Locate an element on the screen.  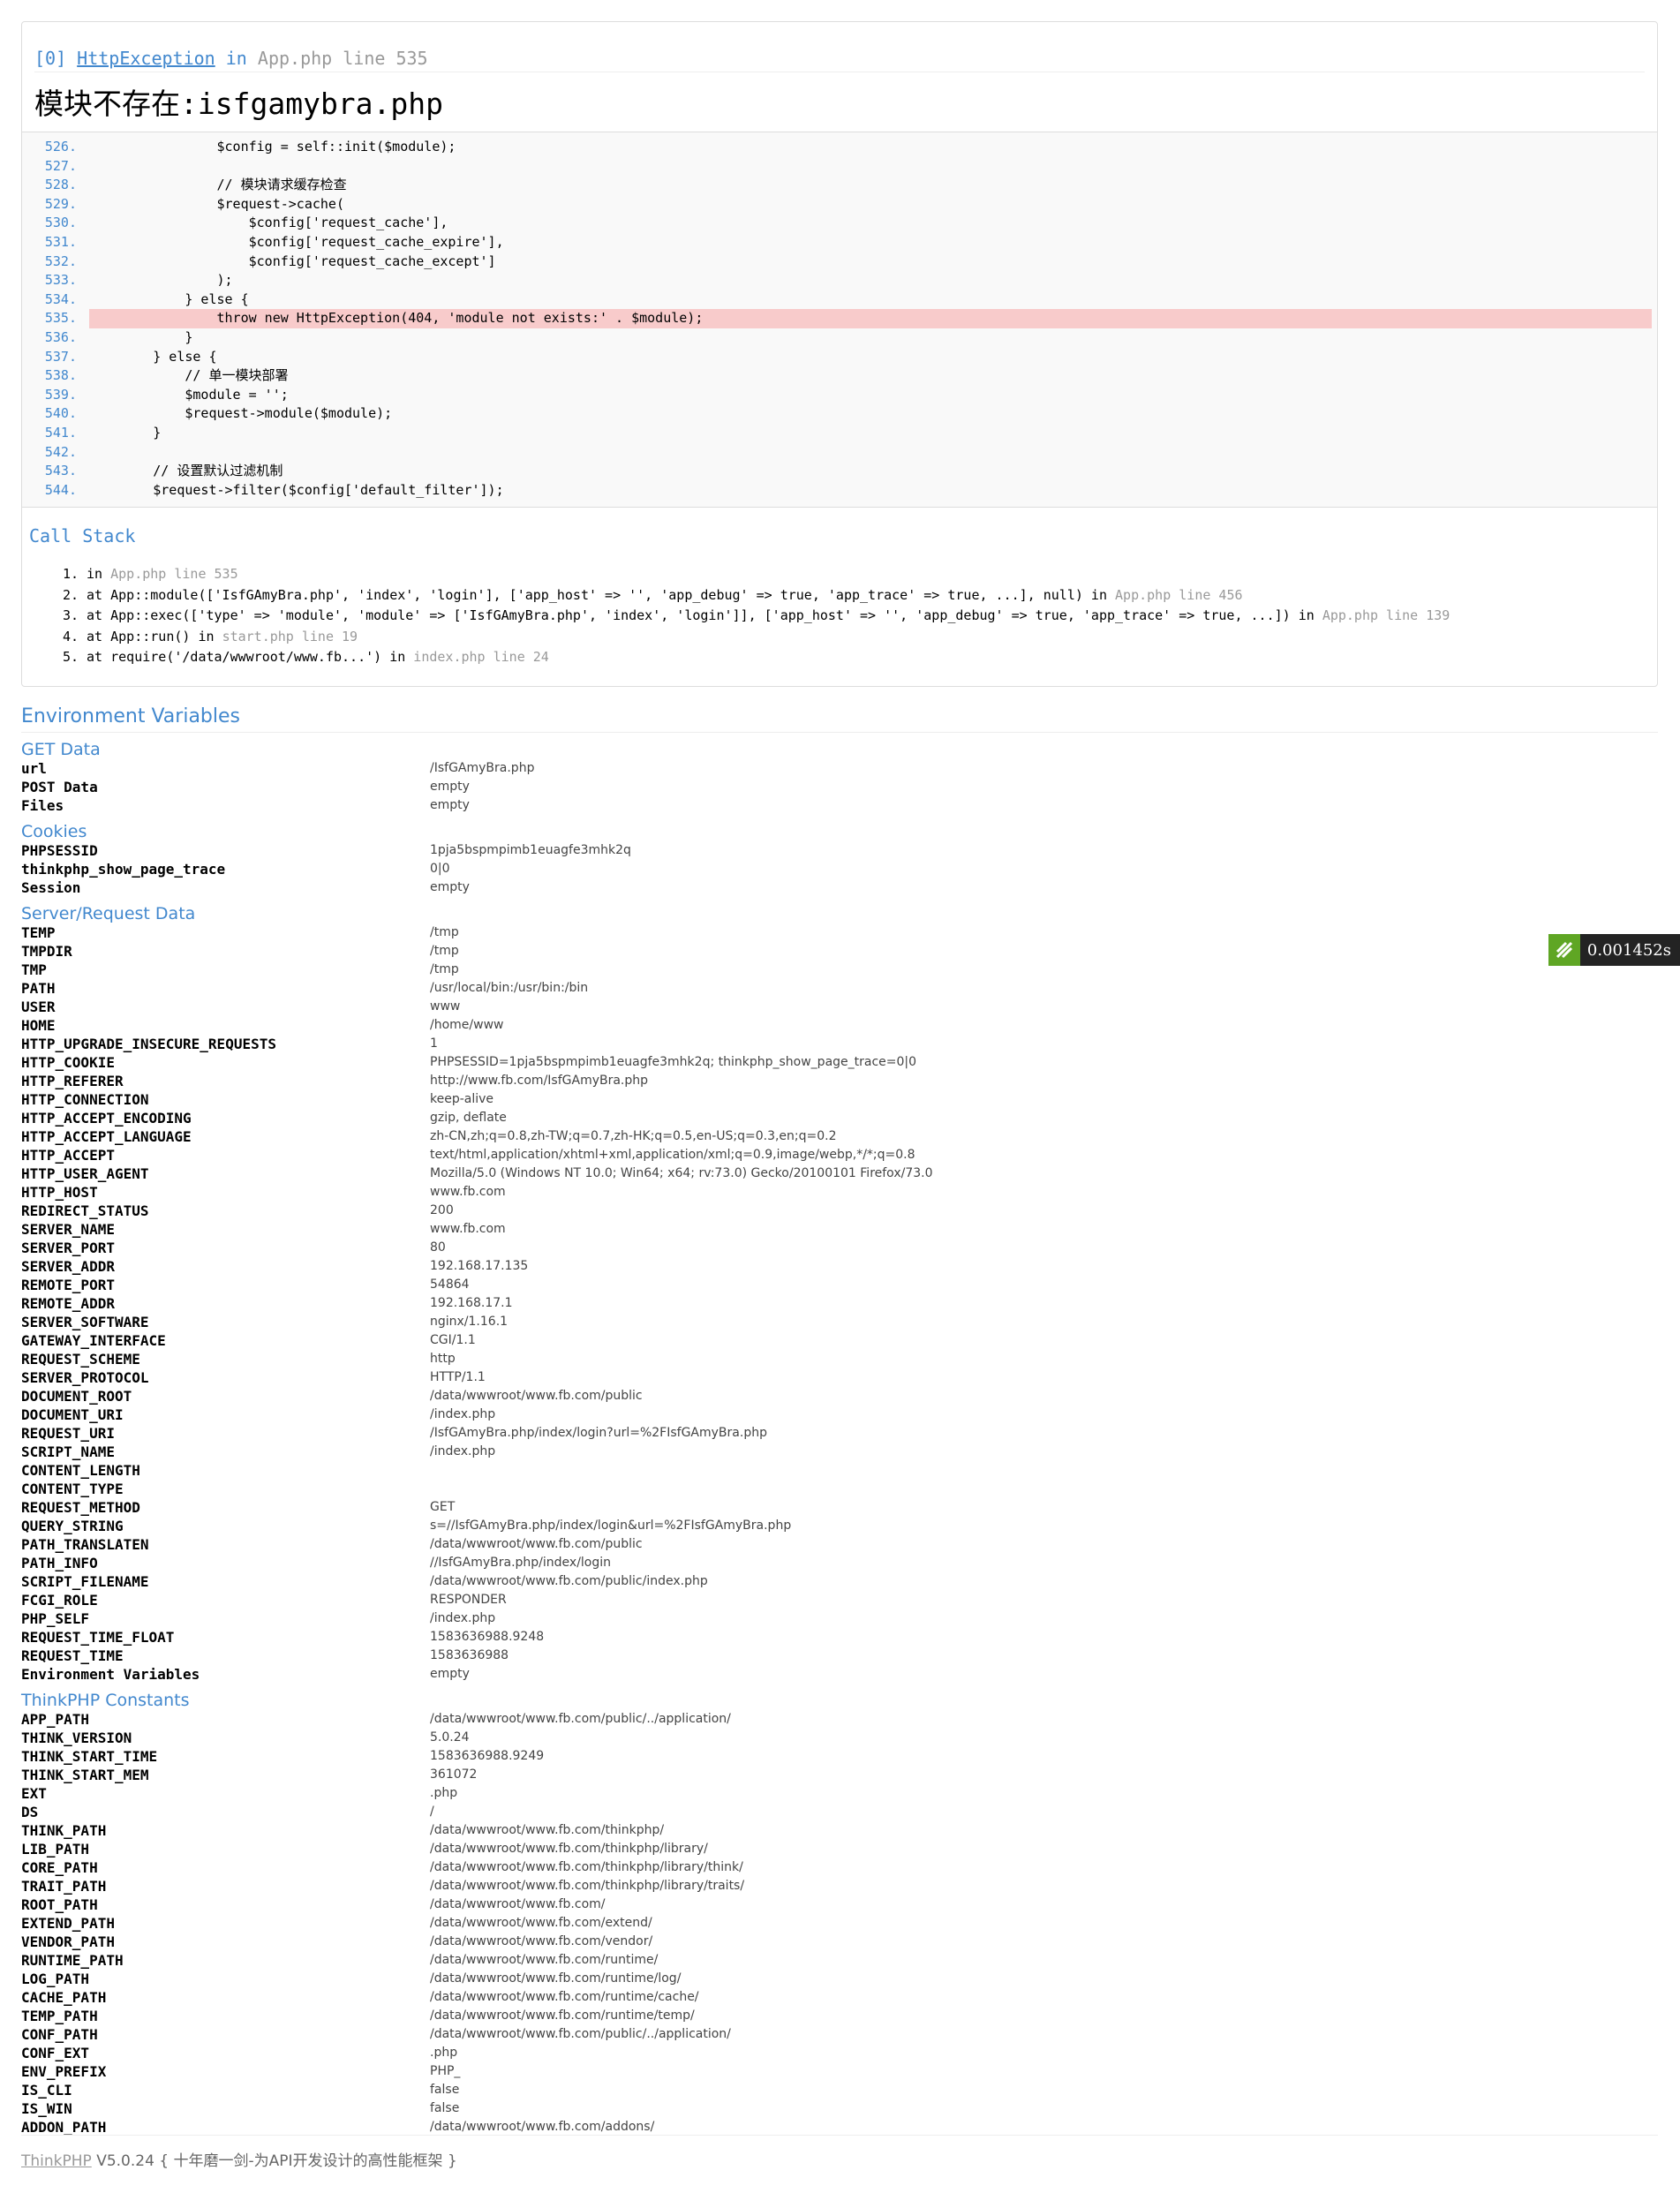
env-row: USER www is located at coordinates (839, 1007).